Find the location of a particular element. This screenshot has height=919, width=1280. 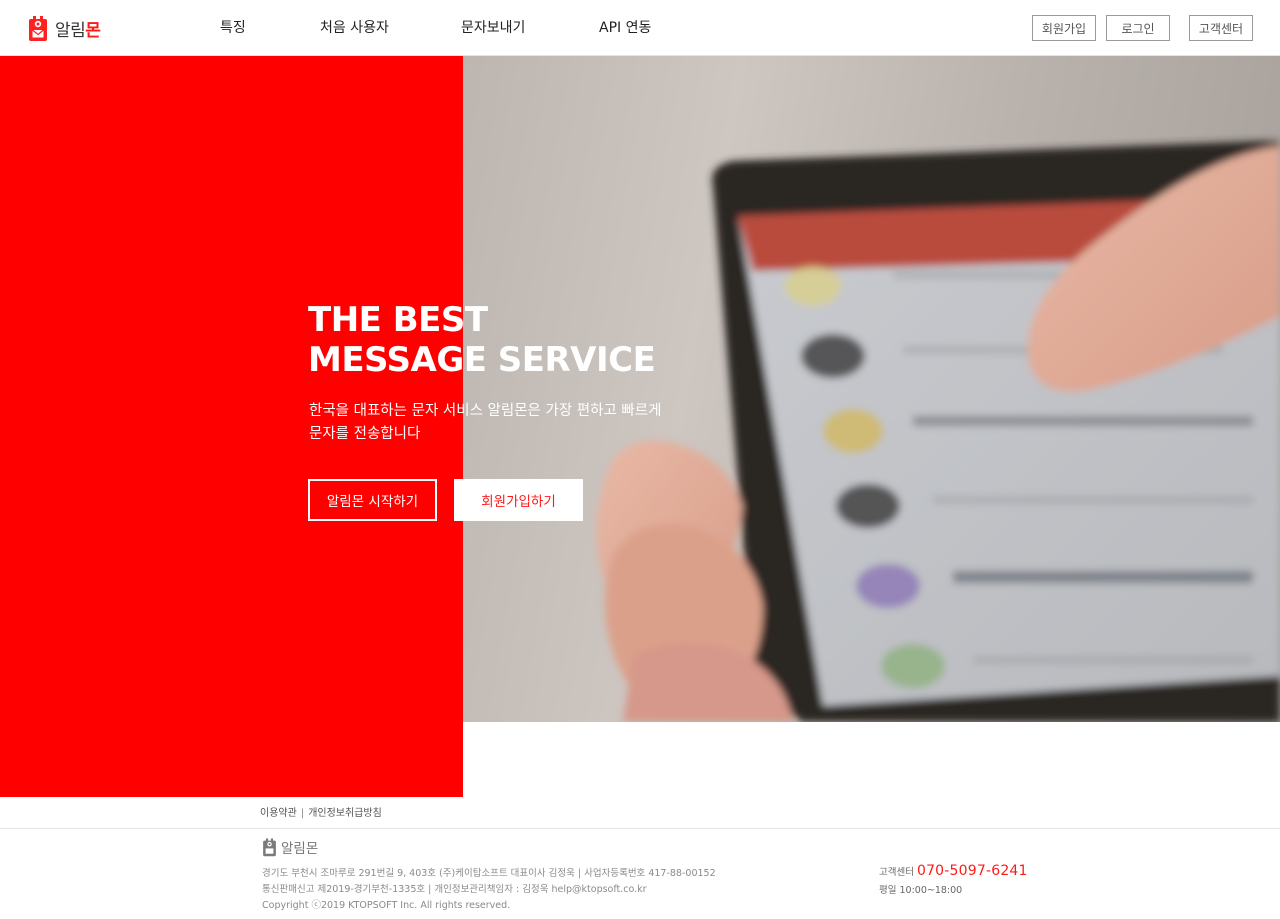

support-button: 고객센터 is located at coordinates (1221, 28).